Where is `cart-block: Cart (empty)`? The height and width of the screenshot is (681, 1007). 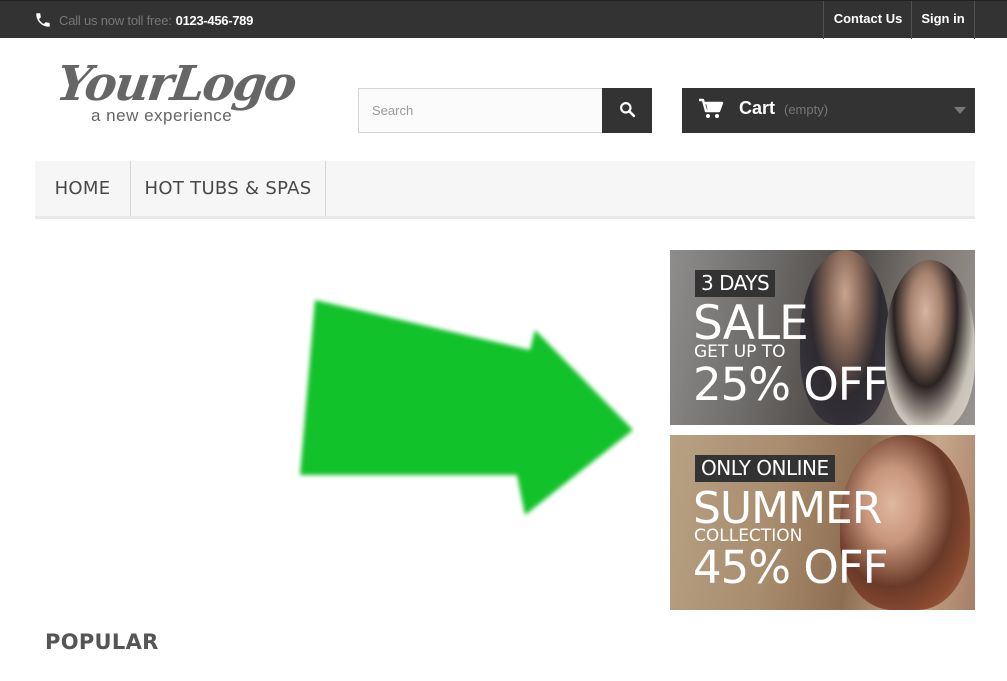 cart-block: Cart (empty) is located at coordinates (828, 110).